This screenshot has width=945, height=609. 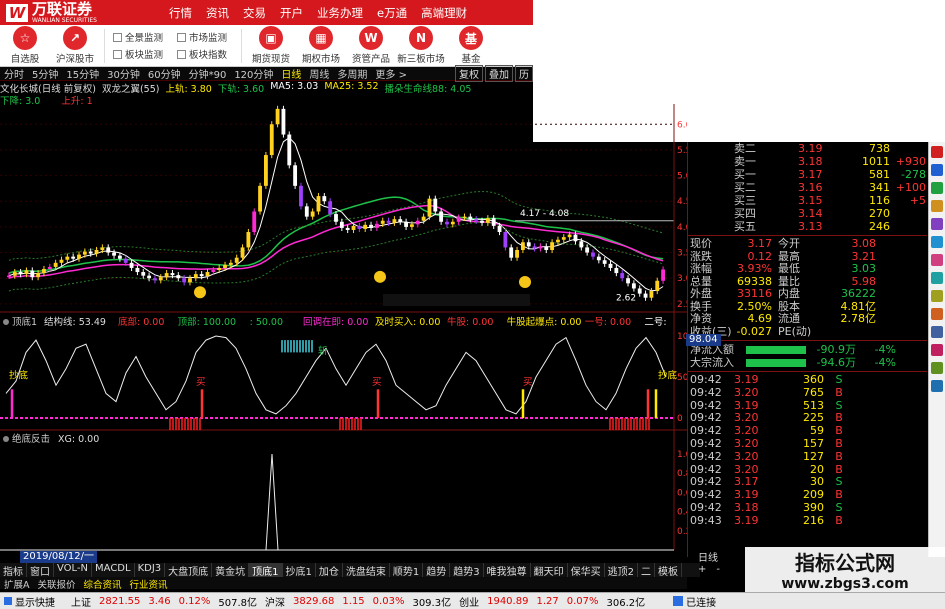 I want to click on monitor-check: 市场监测, so click(x=202, y=37).